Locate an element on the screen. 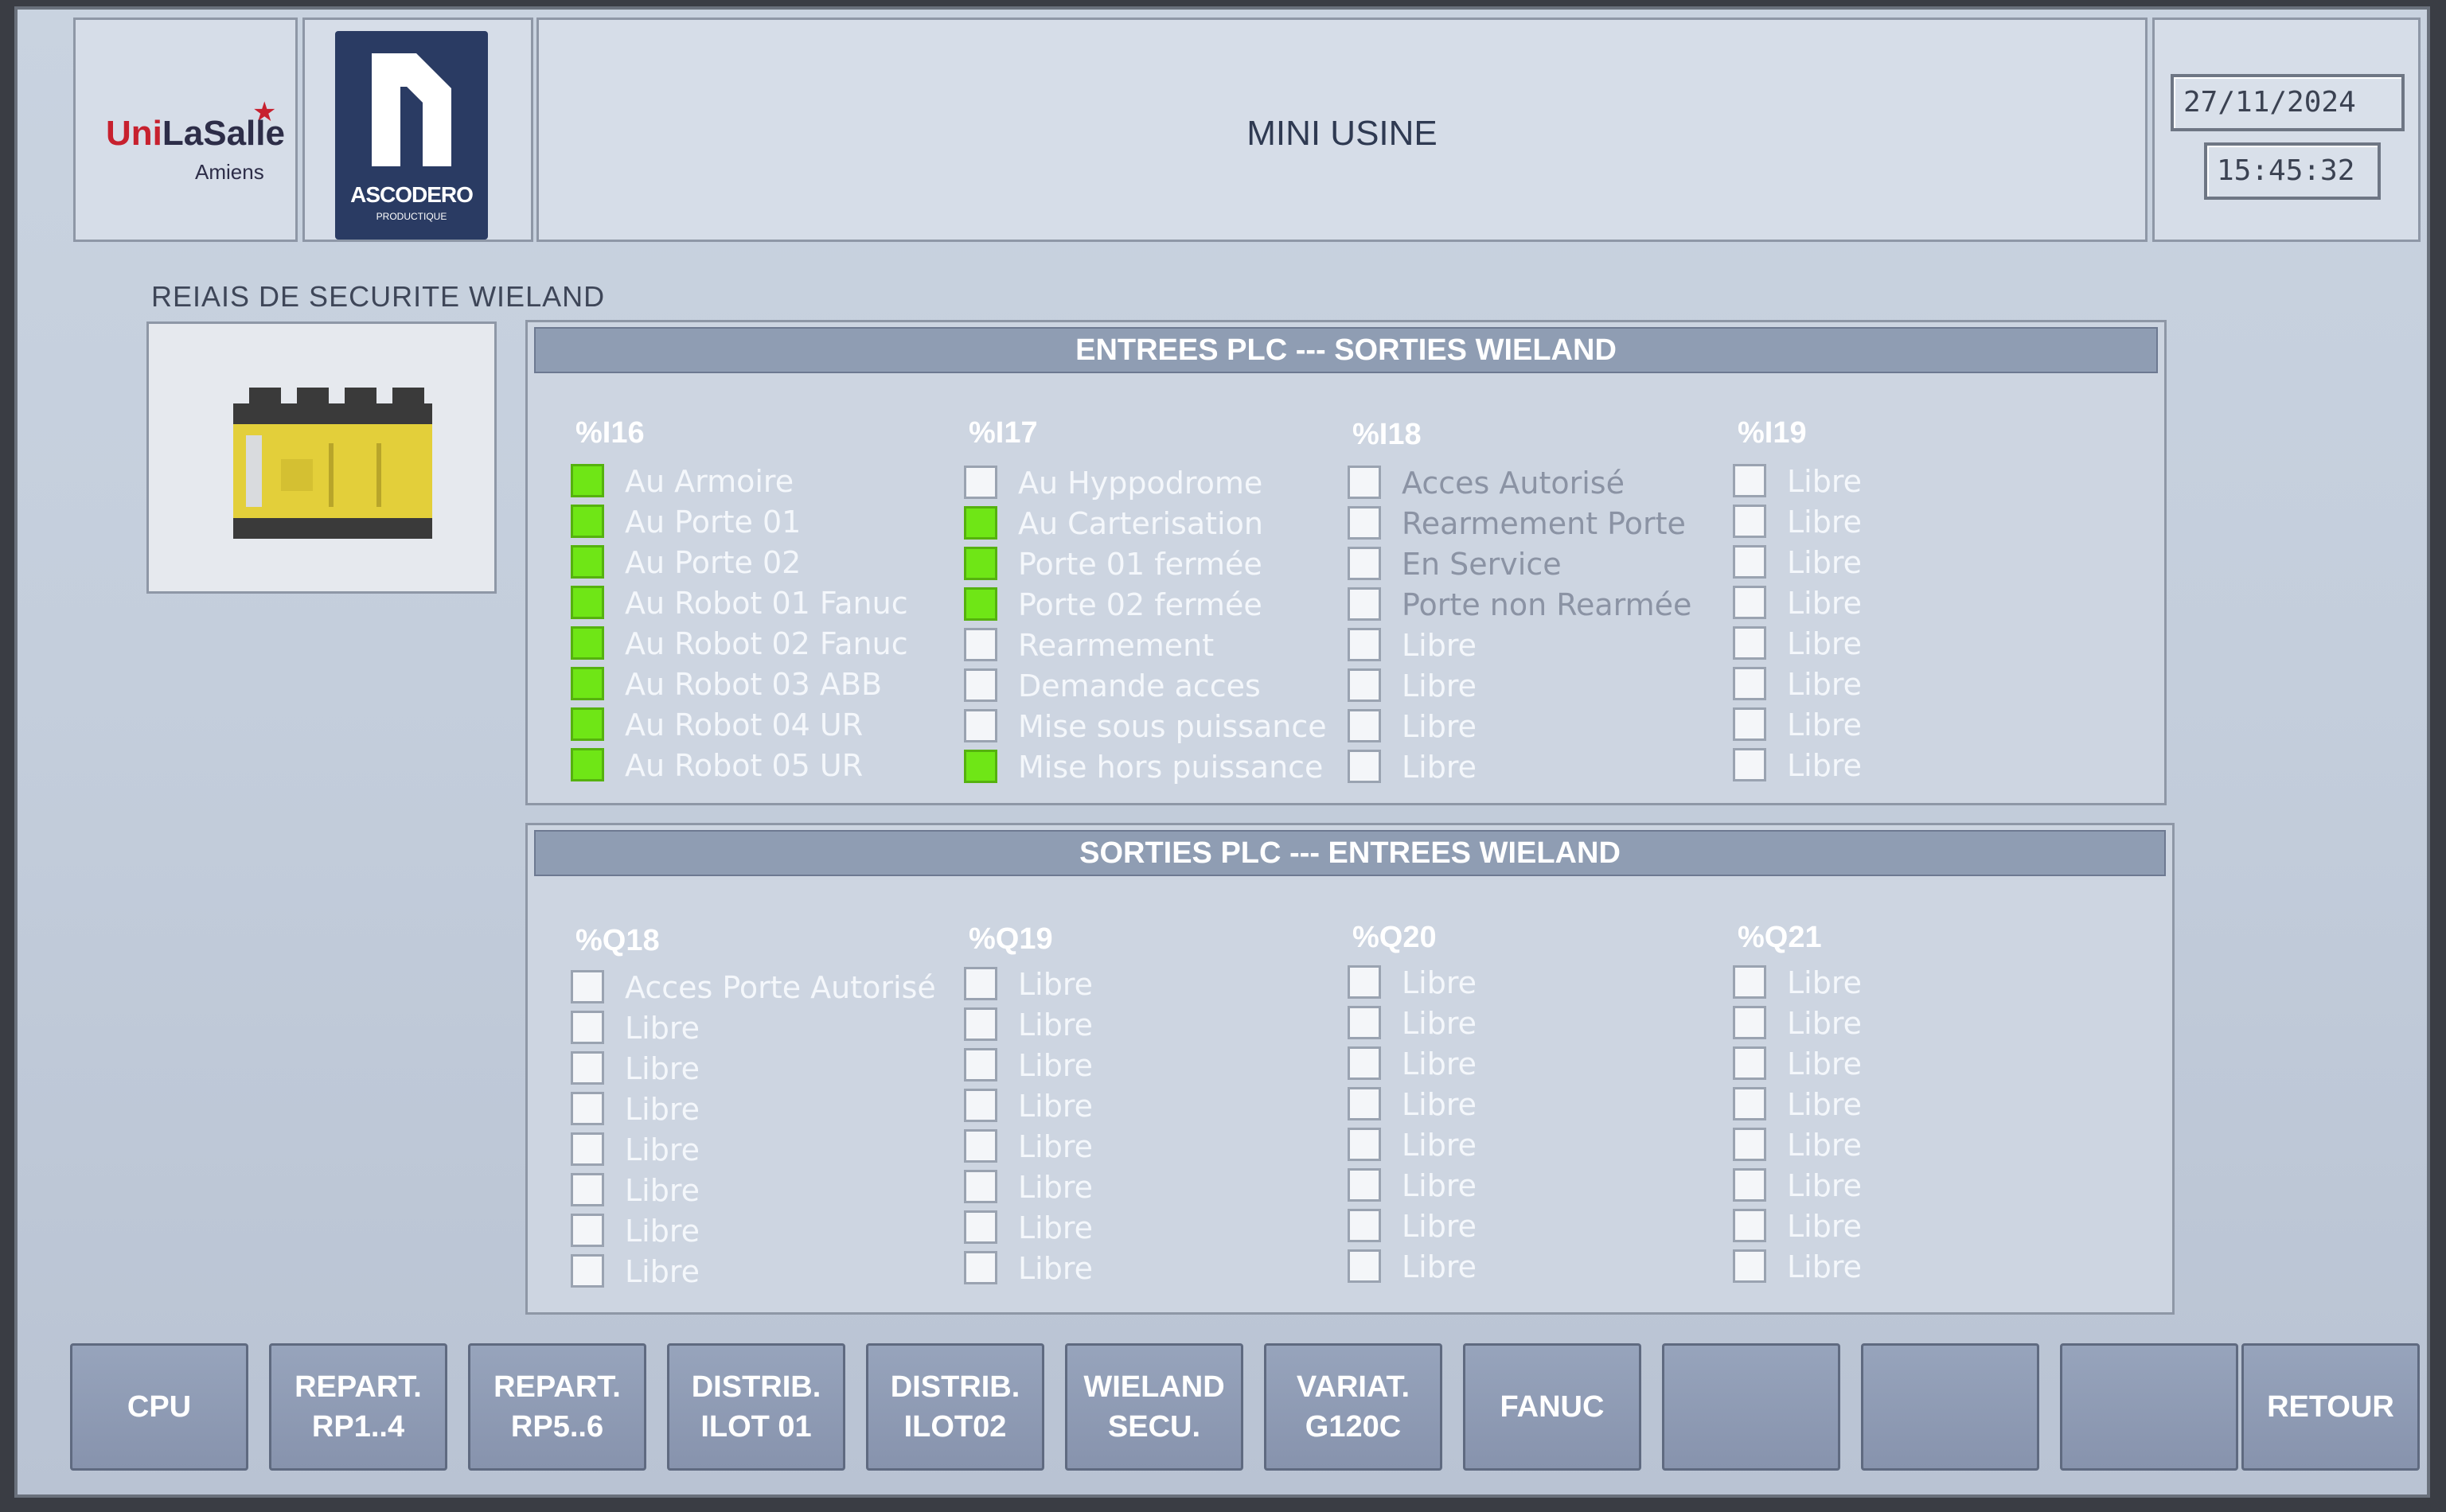 Image resolution: width=2446 pixels, height=1512 pixels. signal-label: Acces Porte Autorisé is located at coordinates (781, 987).